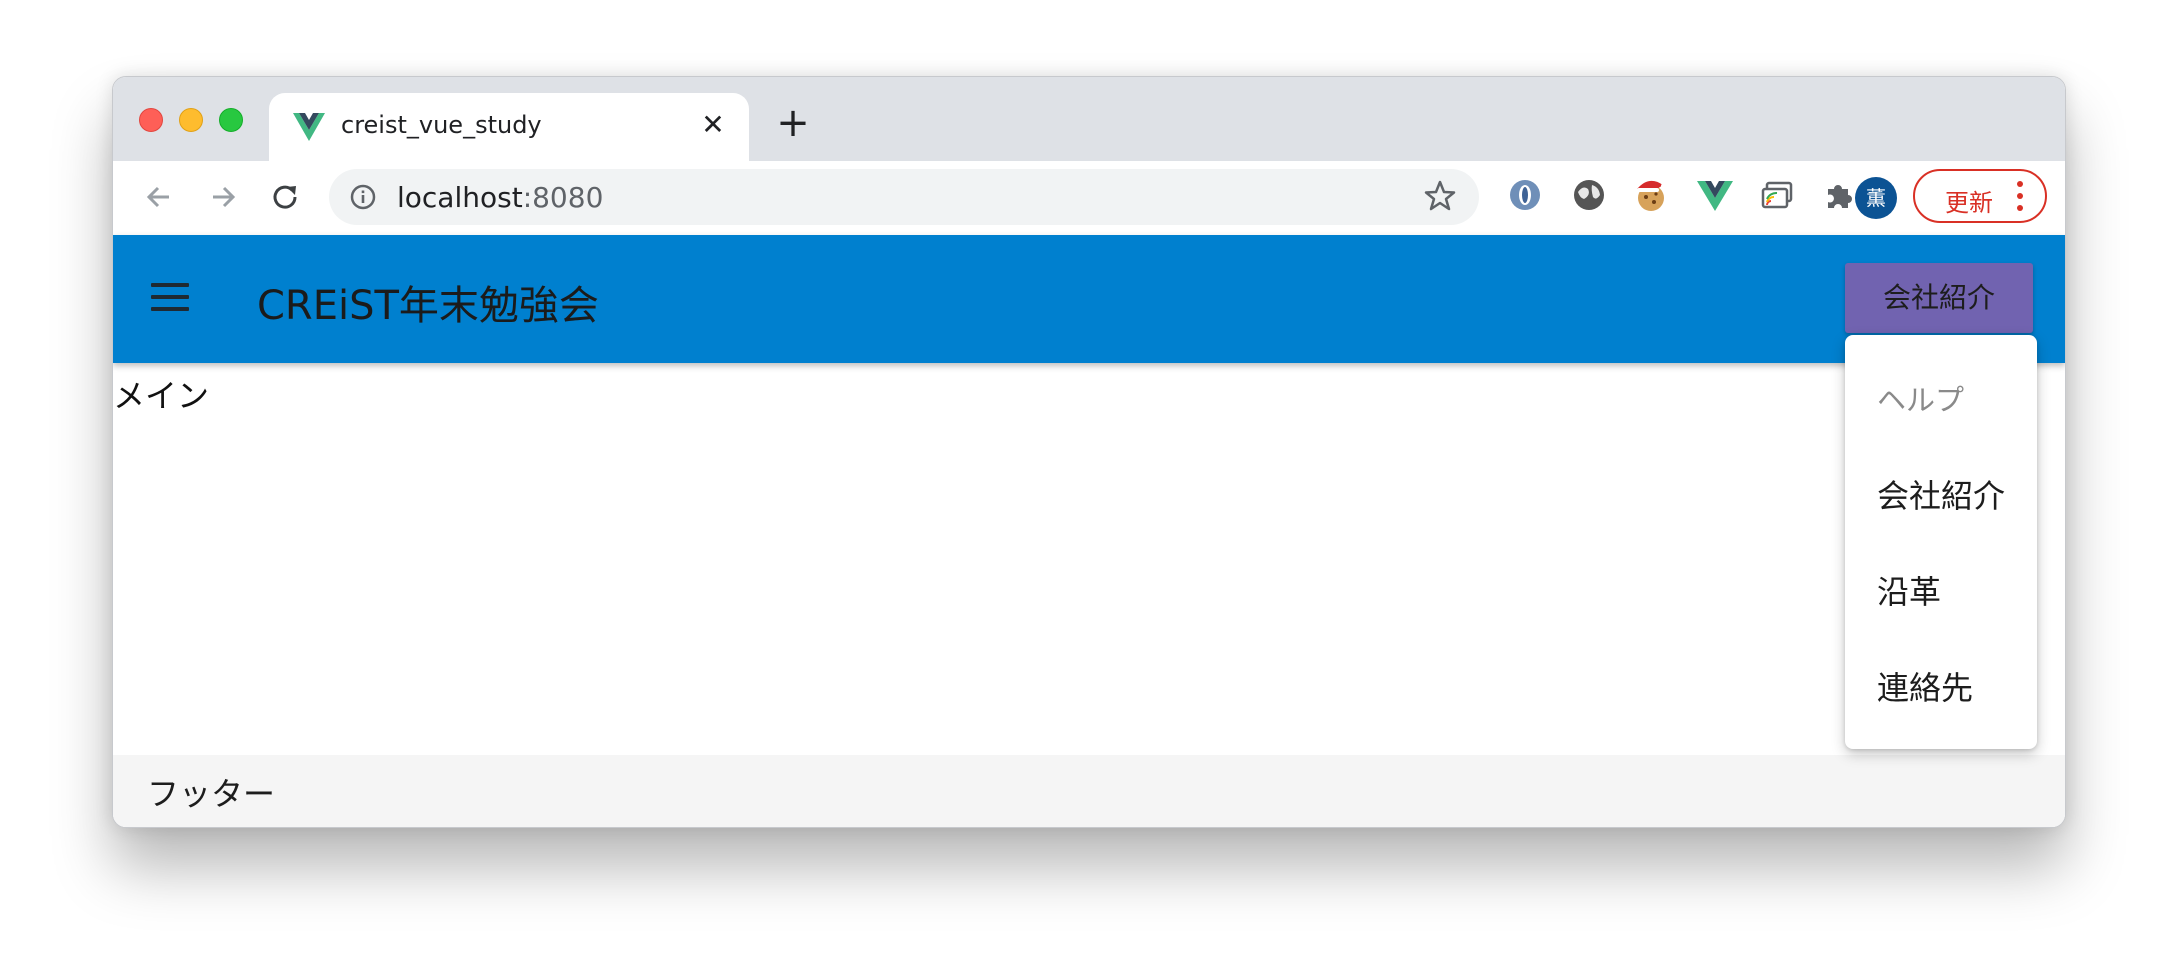  Describe the element at coordinates (1777, 195) in the screenshot. I see `cast-icon` at that location.